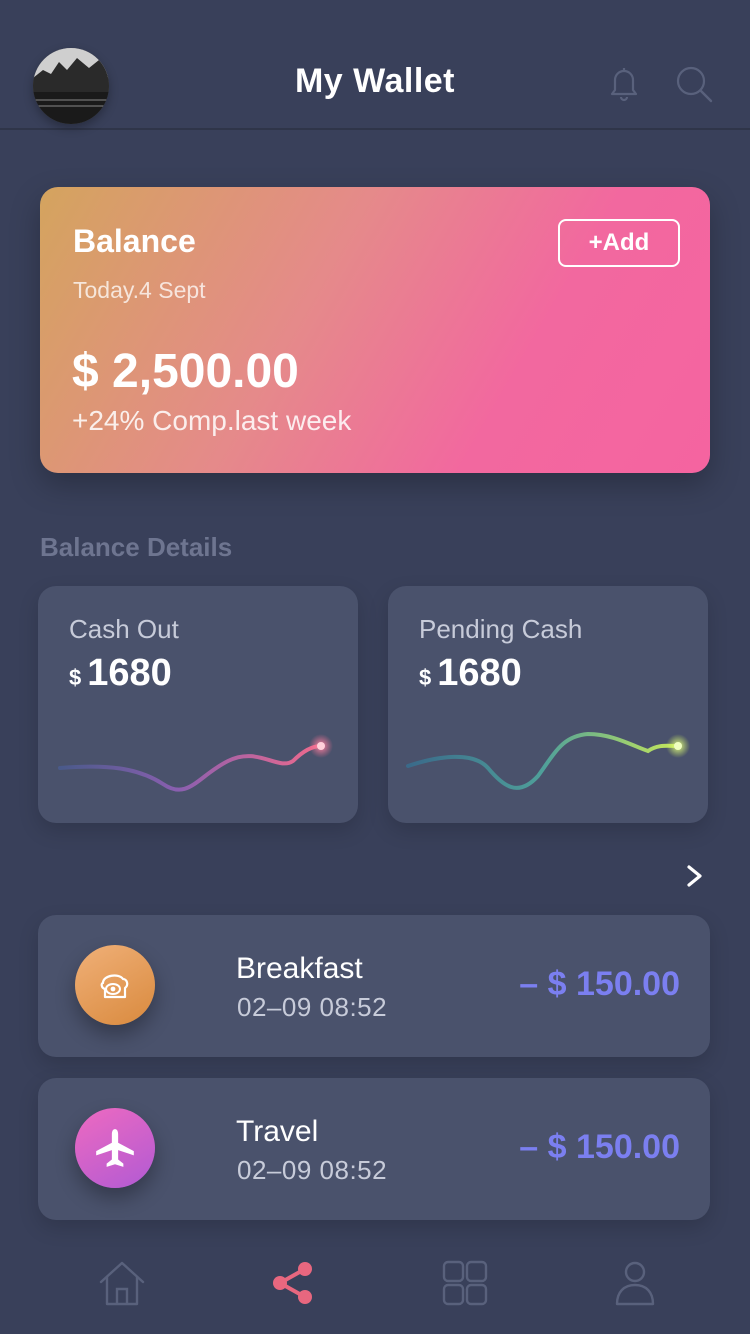 The height and width of the screenshot is (1334, 750). Describe the element at coordinates (465, 1283) in the screenshot. I see `grid-icon` at that location.